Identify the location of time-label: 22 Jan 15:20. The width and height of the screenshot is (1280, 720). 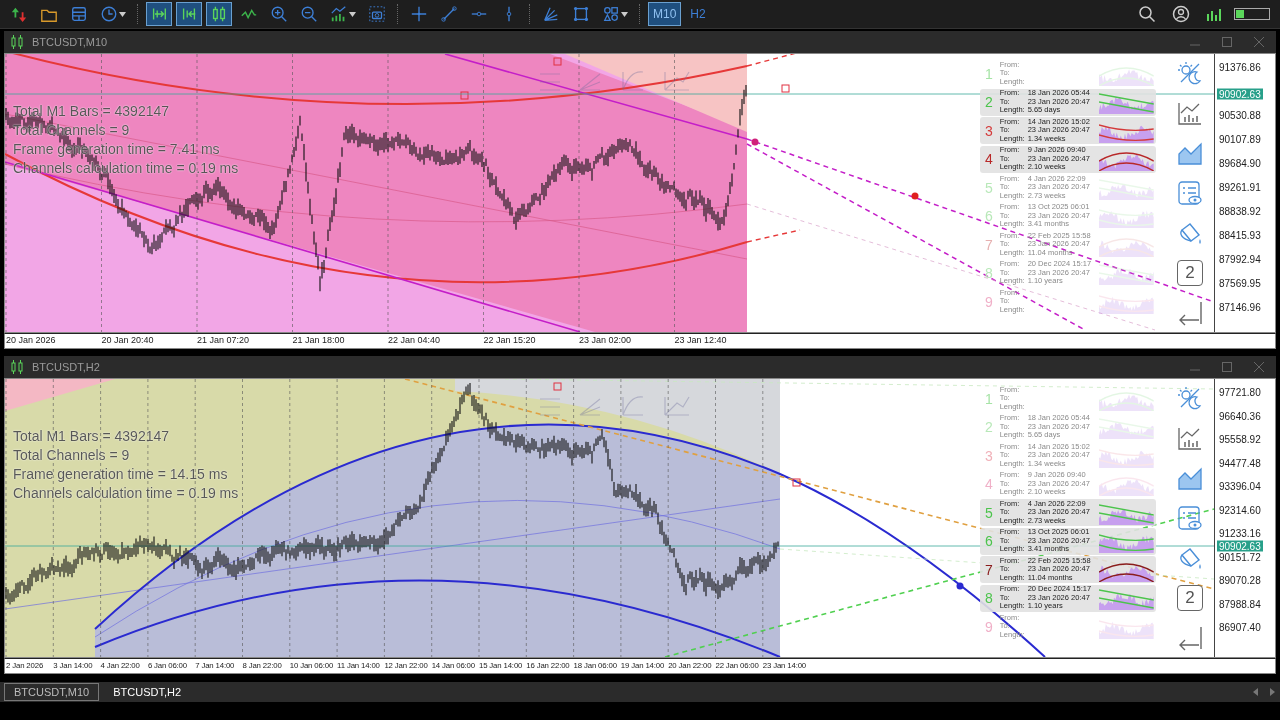
(510, 340).